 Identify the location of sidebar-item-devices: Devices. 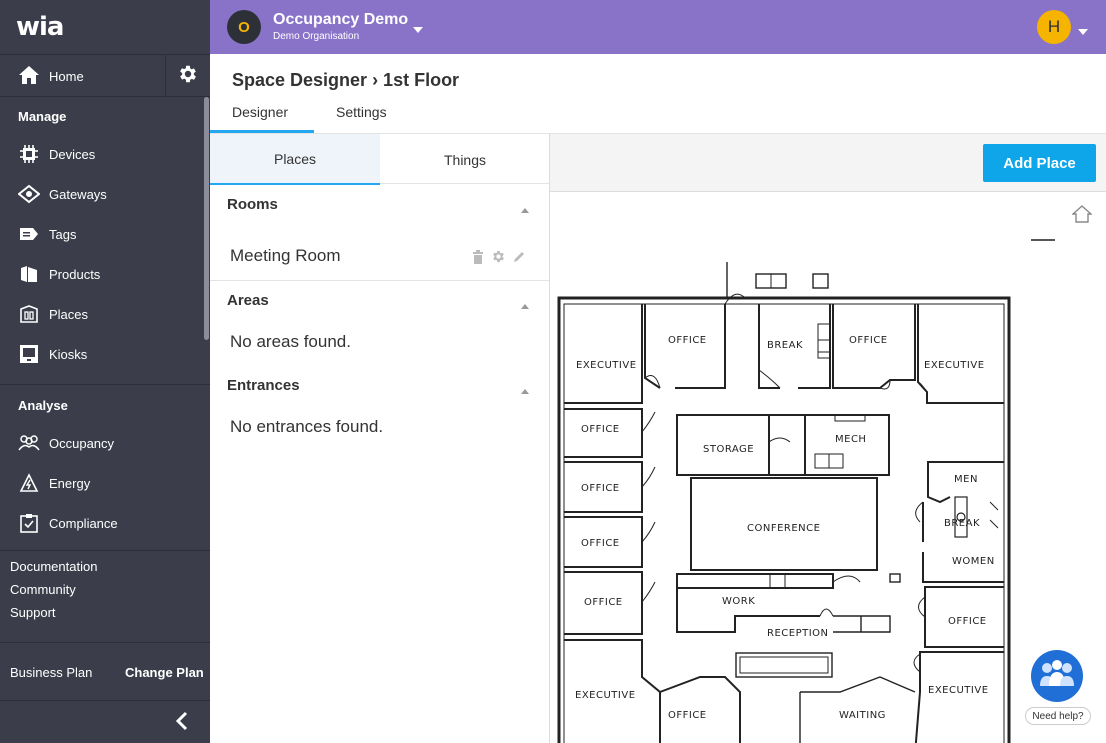
(100, 154).